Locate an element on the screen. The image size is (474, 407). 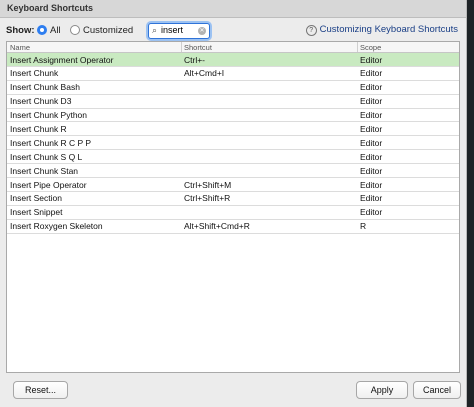
dialog-title: Keyboard Shortcuts is located at coordinates (233, 9).